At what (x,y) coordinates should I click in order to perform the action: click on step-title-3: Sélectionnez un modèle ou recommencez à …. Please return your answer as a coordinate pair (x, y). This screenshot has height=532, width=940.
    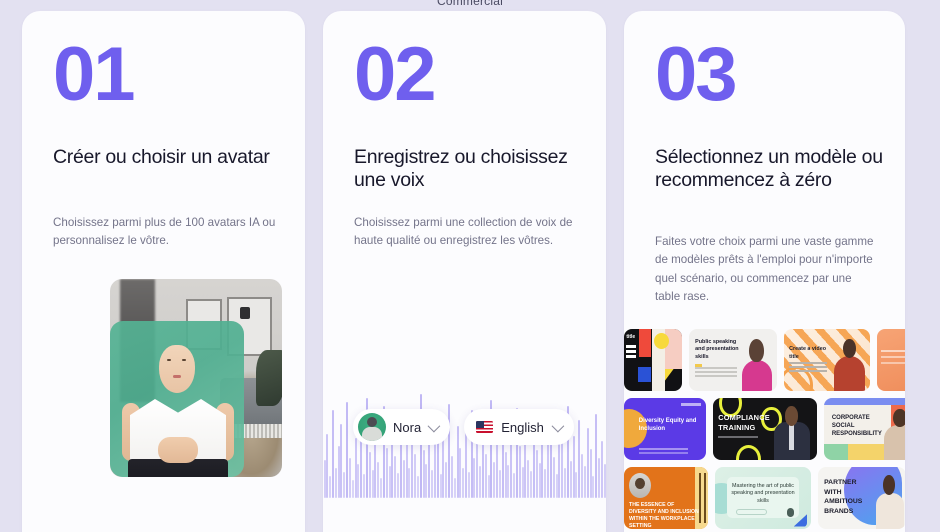
    Looking at the image, I should click on (769, 168).